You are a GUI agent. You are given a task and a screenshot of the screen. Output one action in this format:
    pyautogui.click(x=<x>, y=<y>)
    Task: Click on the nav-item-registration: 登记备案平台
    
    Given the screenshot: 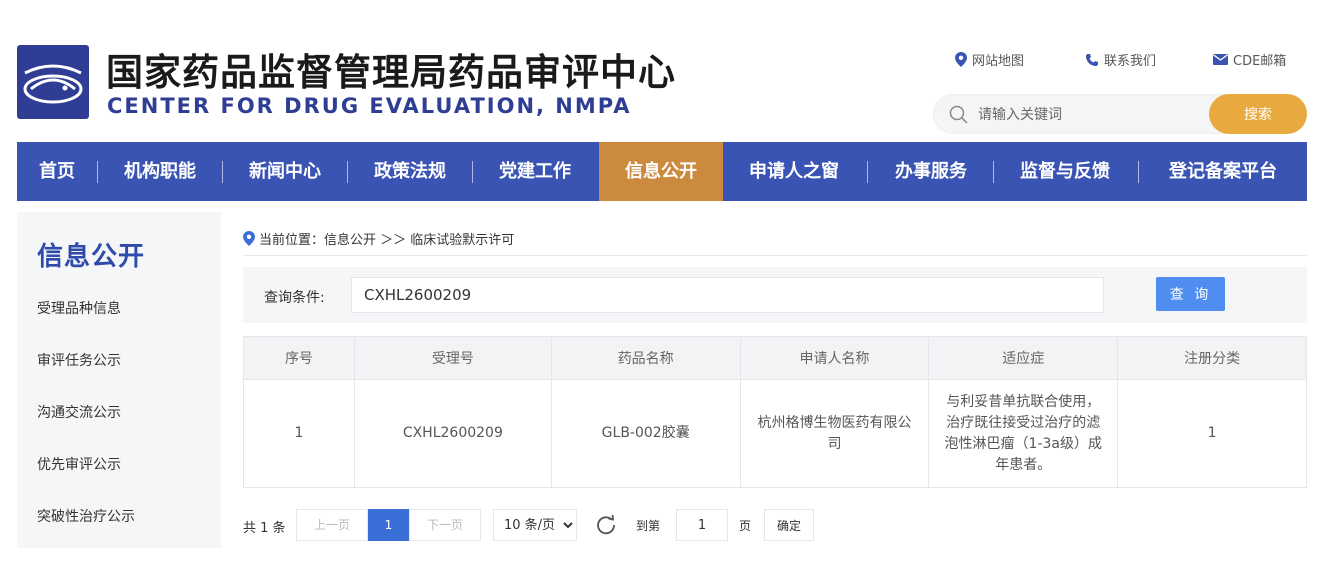 What is the action you would take?
    pyautogui.click(x=1223, y=171)
    